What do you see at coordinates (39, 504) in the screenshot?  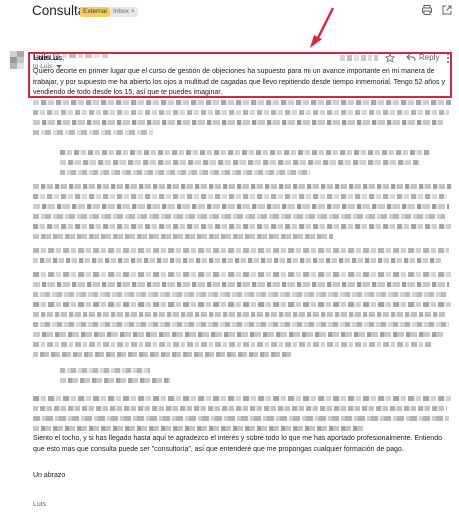 I see `message-signature: Luis` at bounding box center [39, 504].